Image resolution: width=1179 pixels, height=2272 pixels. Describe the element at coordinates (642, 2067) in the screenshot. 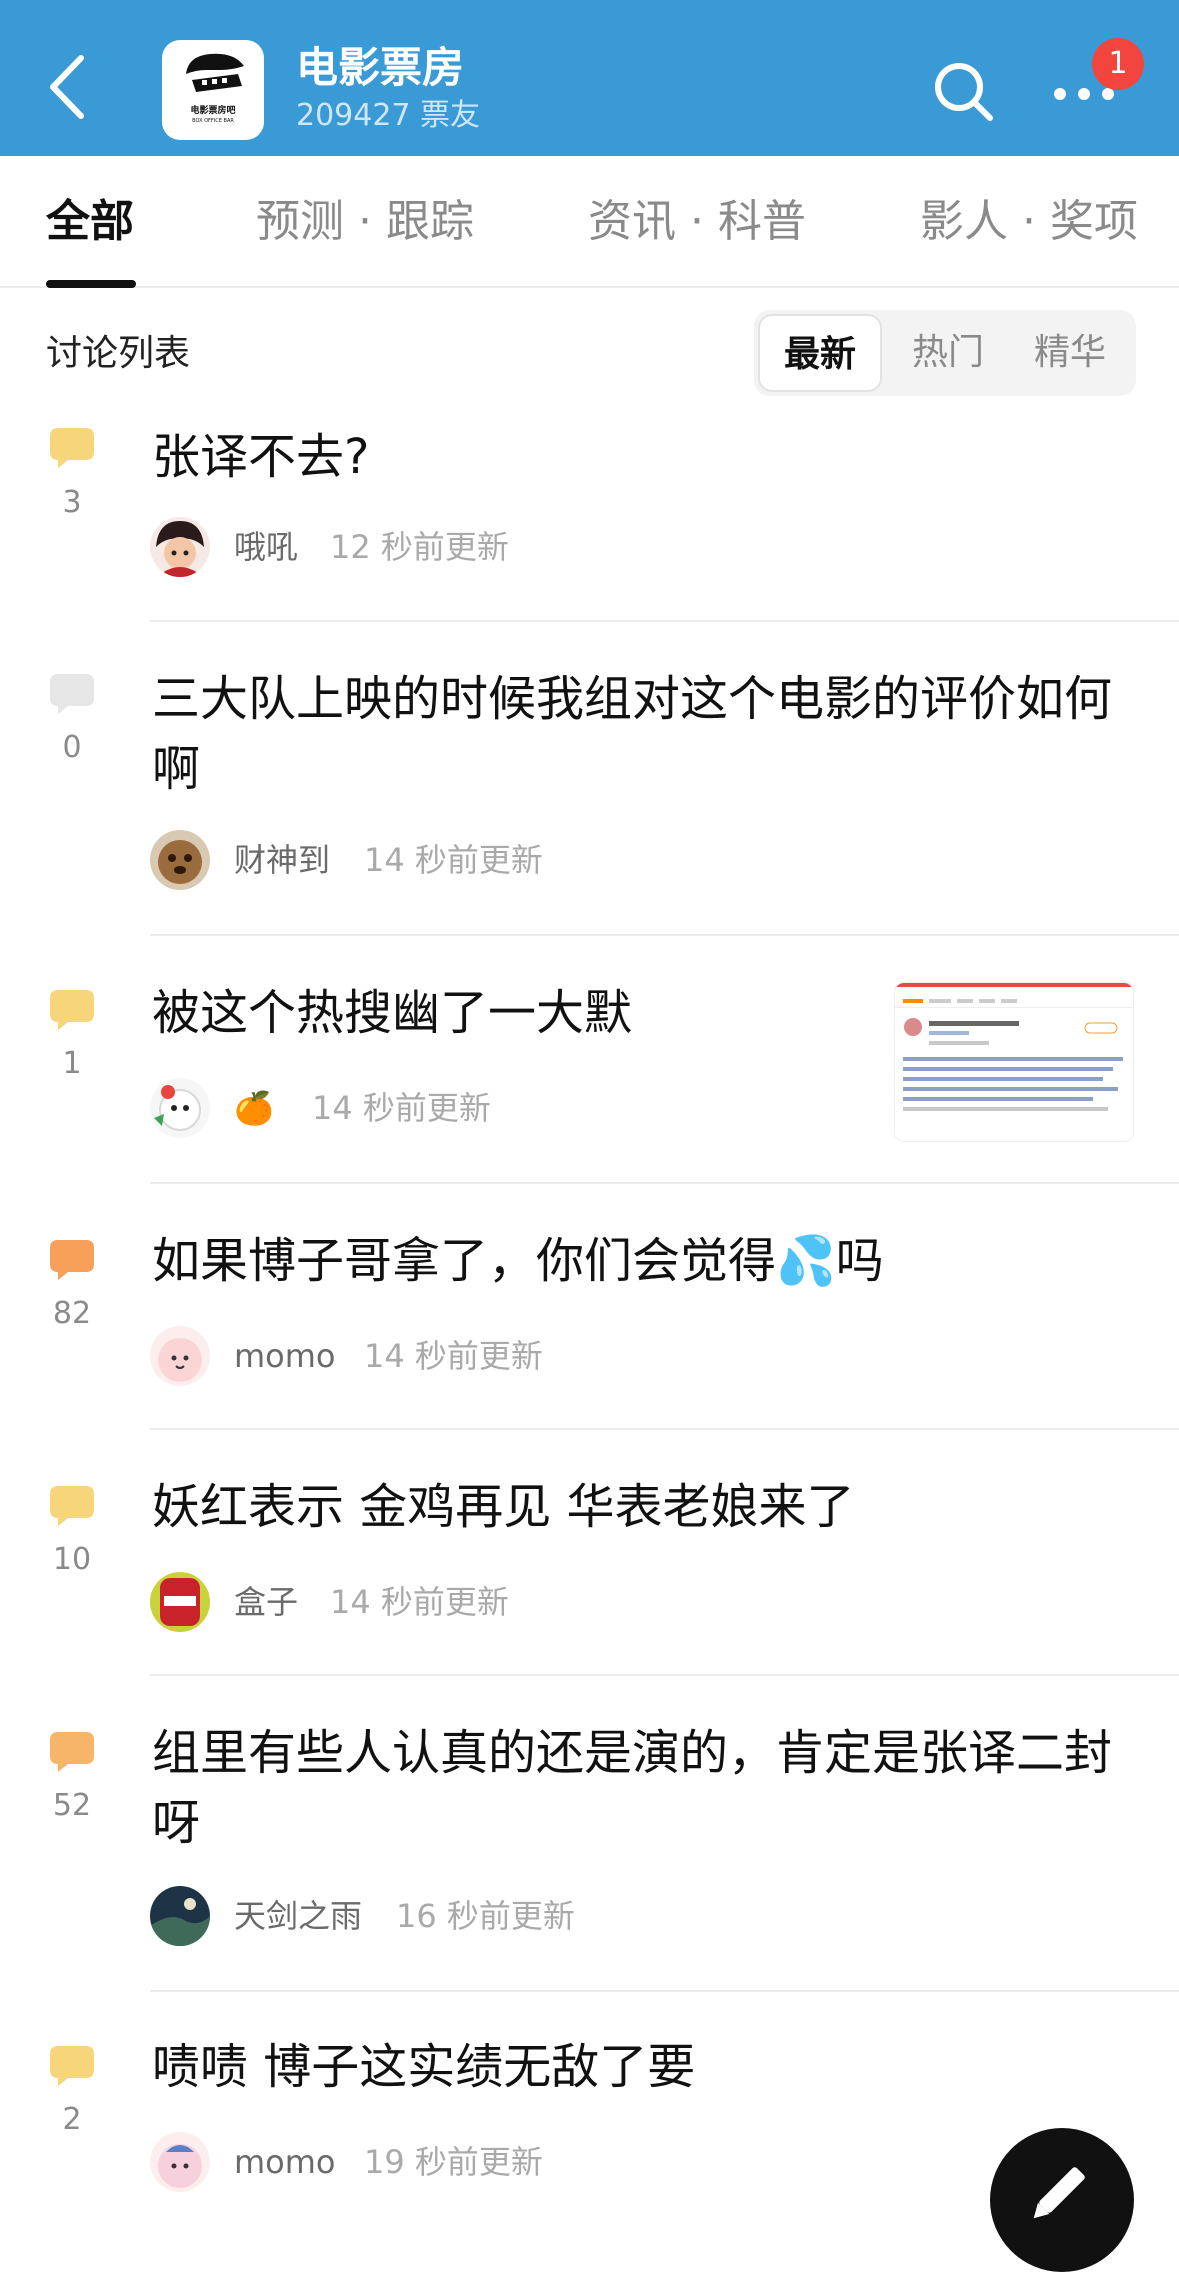

I see `thread-title: 啧啧 博子这实绩无敌了要` at that location.